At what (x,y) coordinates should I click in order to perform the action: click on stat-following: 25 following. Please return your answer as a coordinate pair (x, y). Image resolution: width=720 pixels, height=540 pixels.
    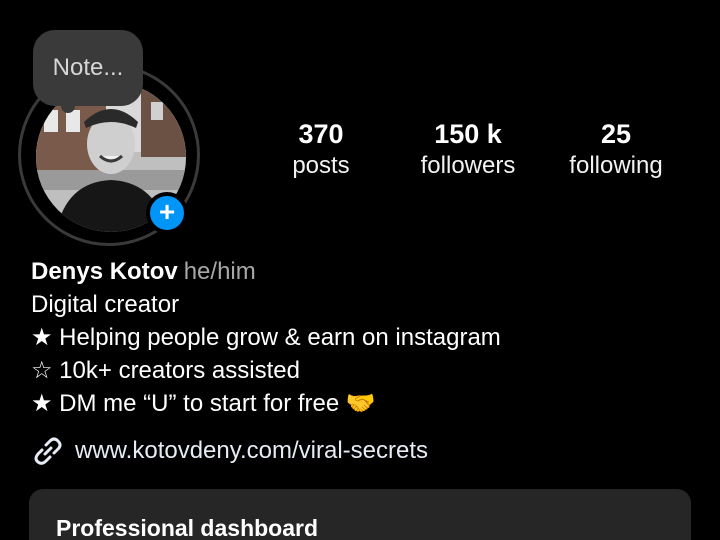
    Looking at the image, I should click on (616, 150).